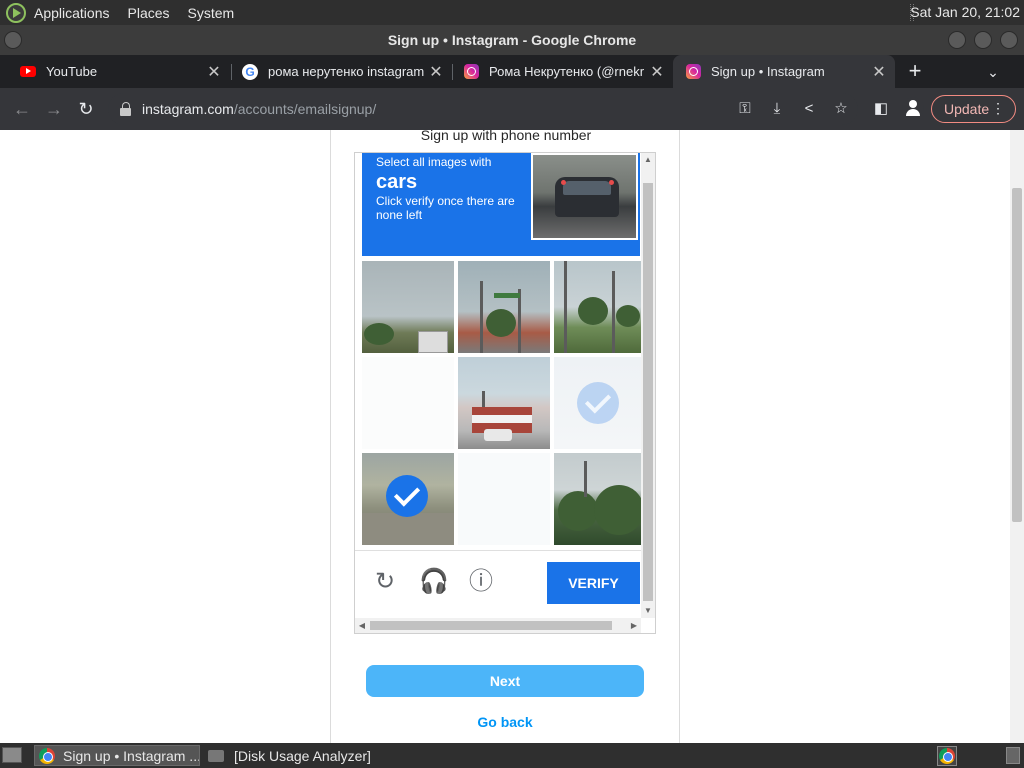 The image size is (1024, 768). What do you see at coordinates (768, 71) in the screenshot?
I see `tab-title: Sign up • Instagram` at bounding box center [768, 71].